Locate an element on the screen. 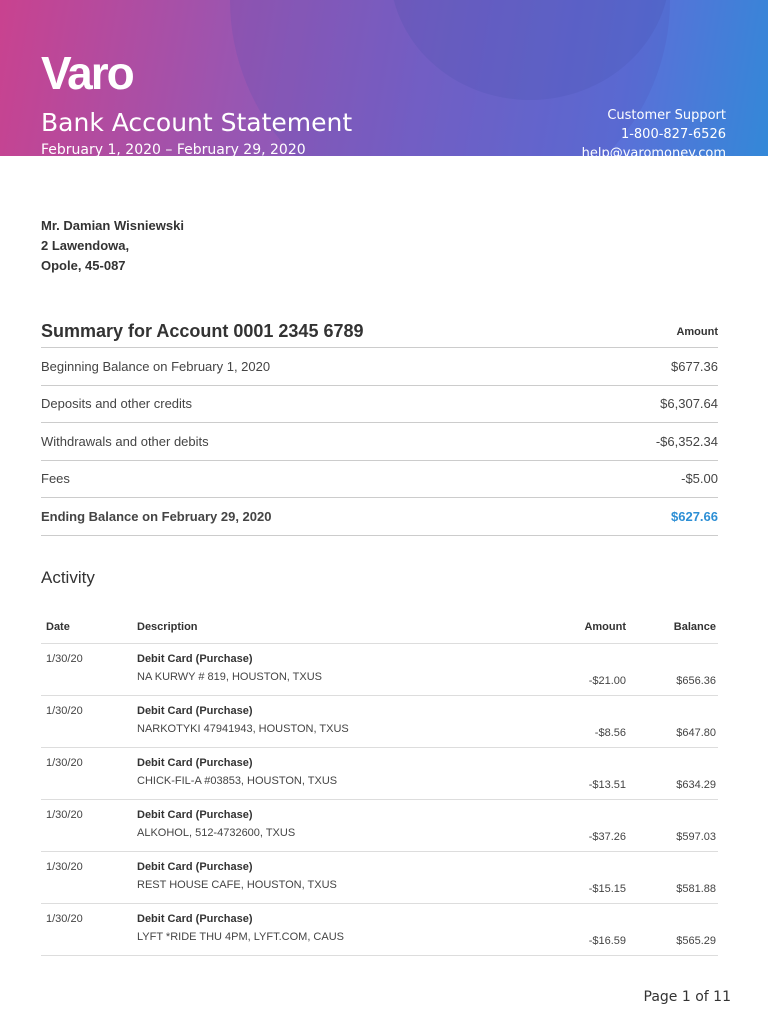 This screenshot has height=1024, width=768. summary-label: Fees is located at coordinates (55, 479).